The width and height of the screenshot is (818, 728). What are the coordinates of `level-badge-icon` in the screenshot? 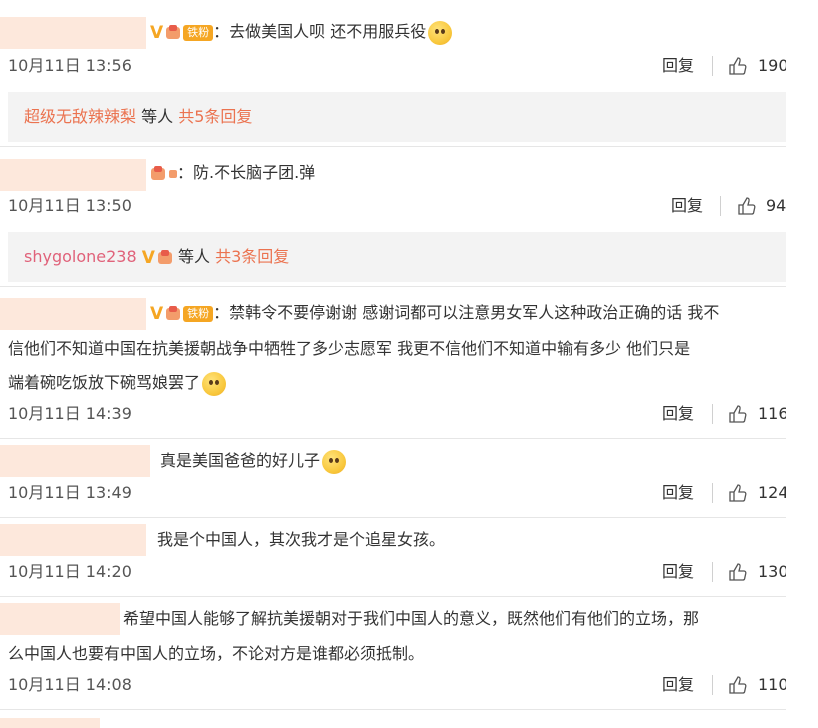 It's located at (173, 173).